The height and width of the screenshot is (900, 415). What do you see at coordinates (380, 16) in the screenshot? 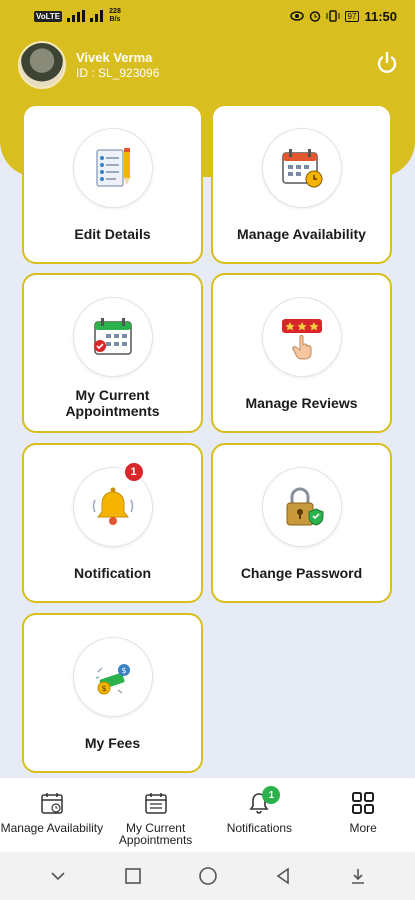
I see `clock: 11:50` at bounding box center [380, 16].